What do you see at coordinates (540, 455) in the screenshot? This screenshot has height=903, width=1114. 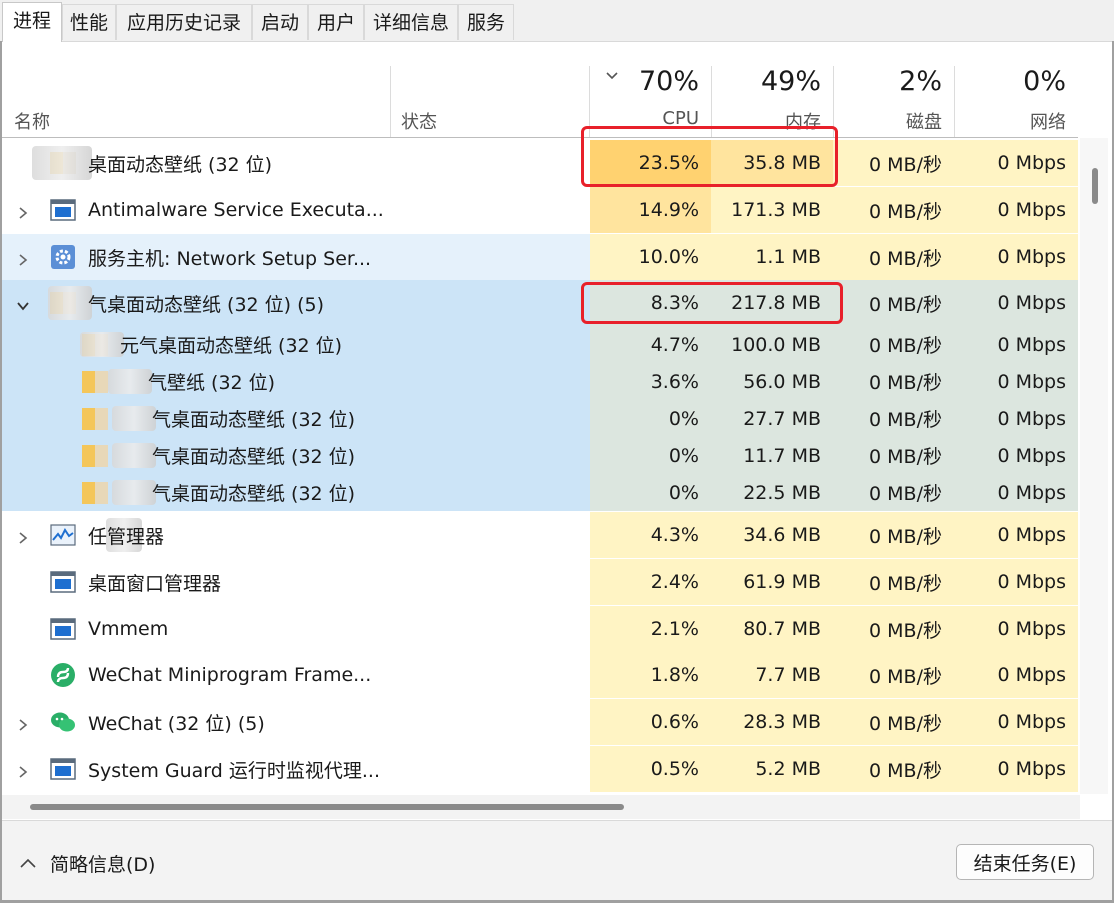 I see `process-row: 气桌面动态壁纸 (32 位) 0% 11.7 MB 0 MB/秒 0 Mbps` at bounding box center [540, 455].